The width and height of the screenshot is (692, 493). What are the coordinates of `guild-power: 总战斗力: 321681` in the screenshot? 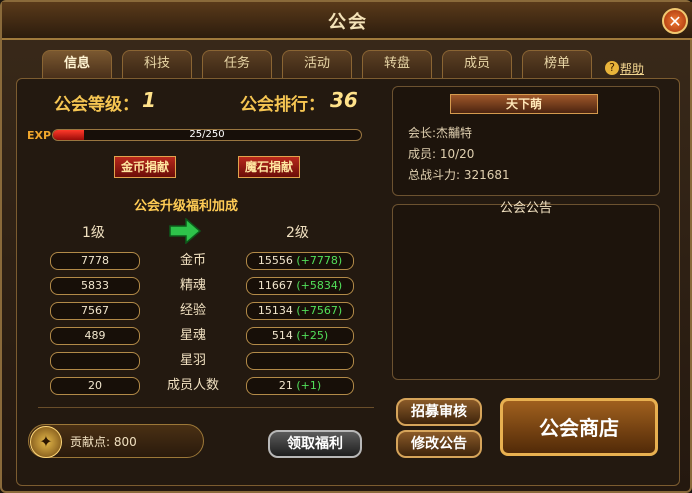 It's located at (459, 174).